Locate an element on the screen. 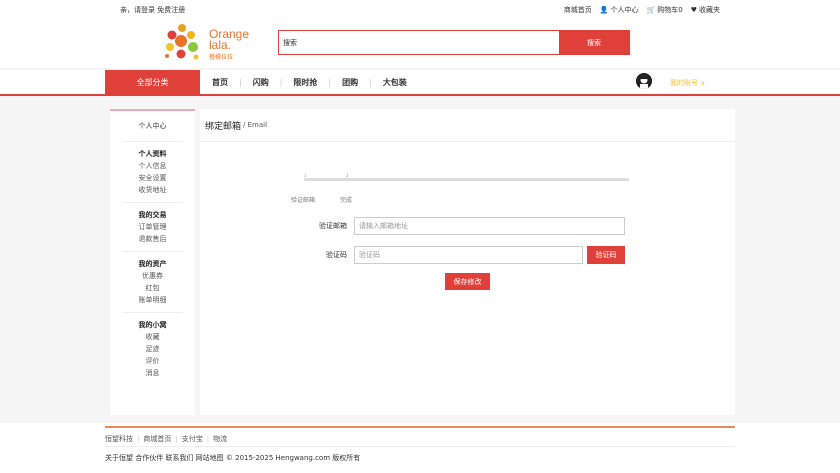 The image size is (840, 473). footer-link-company: 恒望科技 is located at coordinates (119, 439).